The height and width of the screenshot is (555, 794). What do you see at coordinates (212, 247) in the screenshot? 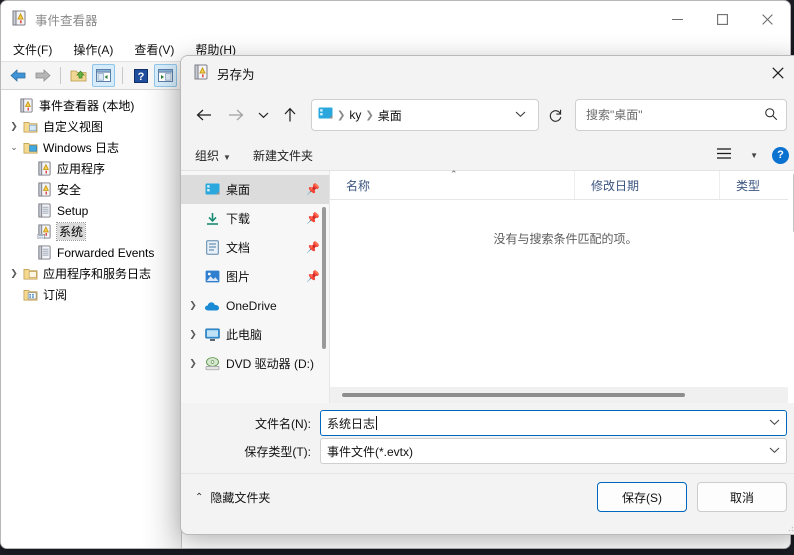
I see `documents-icon` at bounding box center [212, 247].